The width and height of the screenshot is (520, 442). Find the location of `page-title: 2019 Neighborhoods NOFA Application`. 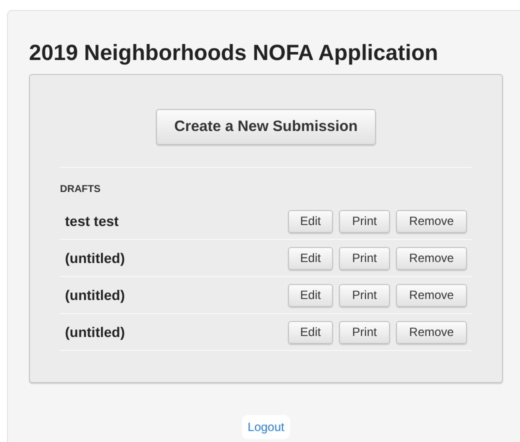

page-title: 2019 Neighborhoods NOFA Application is located at coordinates (233, 53).